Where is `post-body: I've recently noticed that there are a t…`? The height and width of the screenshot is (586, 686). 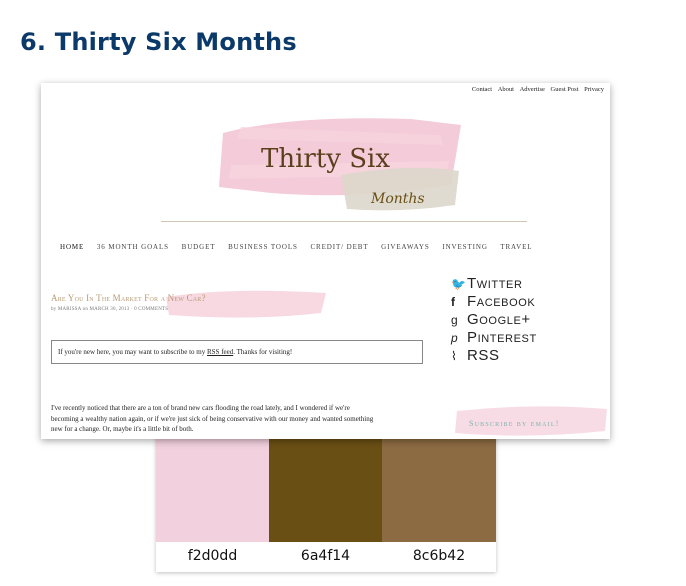 post-body: I've recently noticed that there are a t… is located at coordinates (241, 419).